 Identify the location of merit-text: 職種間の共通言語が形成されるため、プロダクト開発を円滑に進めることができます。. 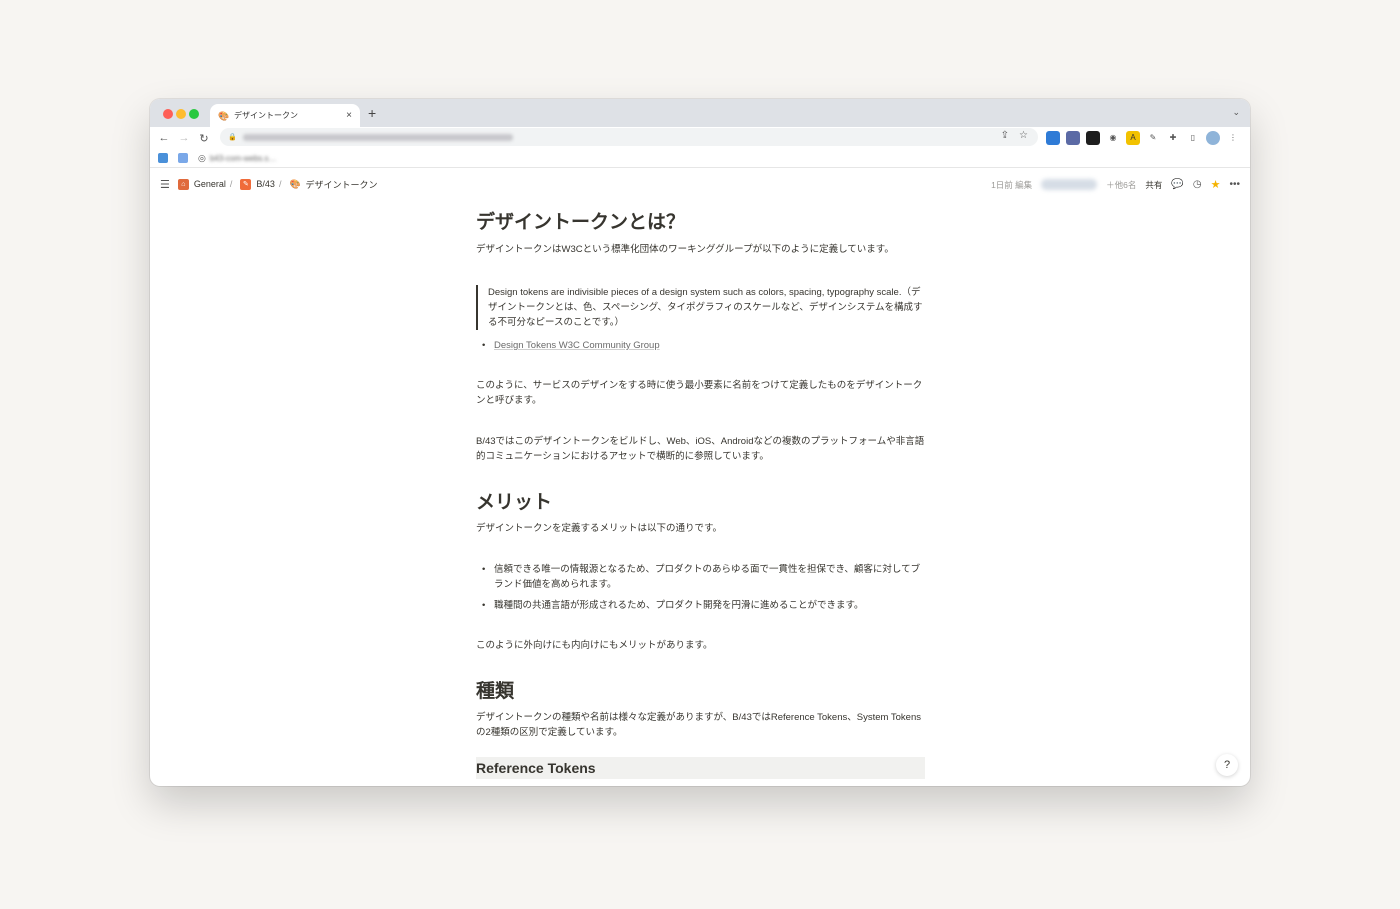
(679, 605).